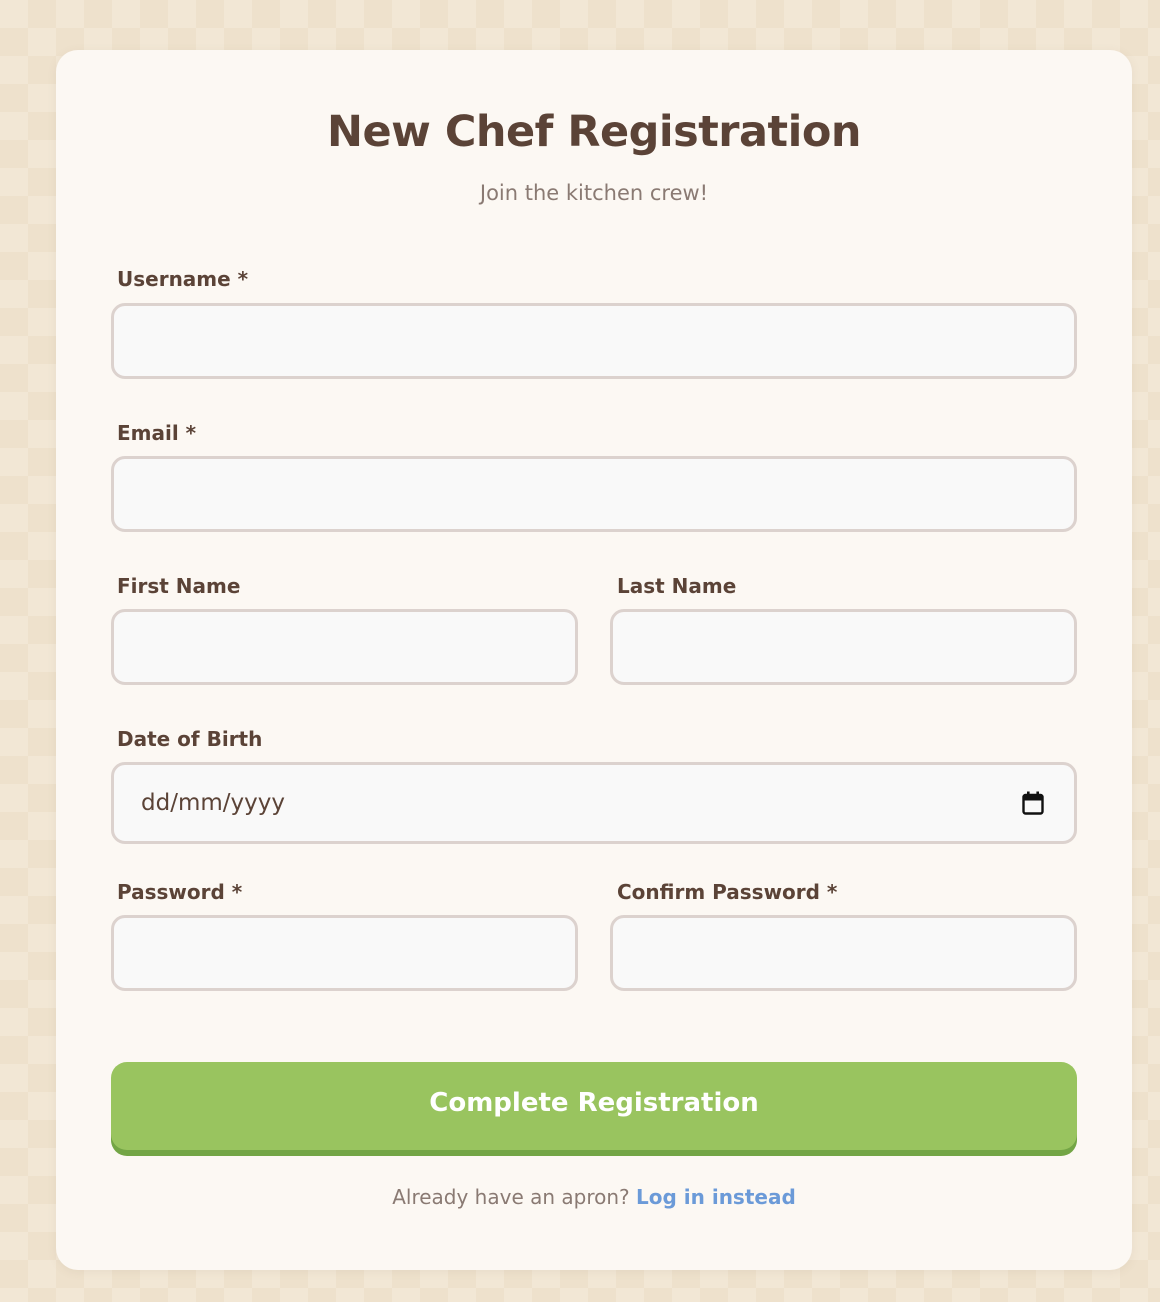 The image size is (1160, 1302). Describe the element at coordinates (677, 586) in the screenshot. I see `last-name-label: Last Name` at that location.